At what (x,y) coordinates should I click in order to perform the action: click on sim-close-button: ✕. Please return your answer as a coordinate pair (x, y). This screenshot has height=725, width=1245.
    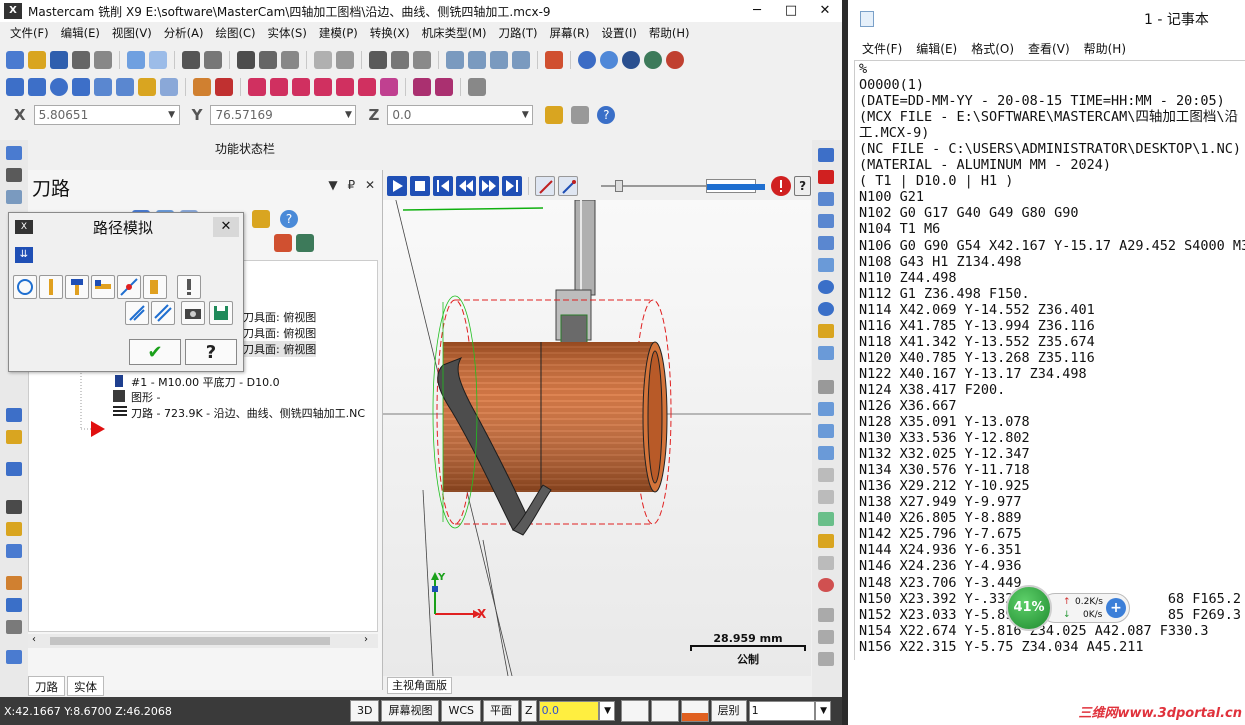
    Looking at the image, I should click on (226, 227).